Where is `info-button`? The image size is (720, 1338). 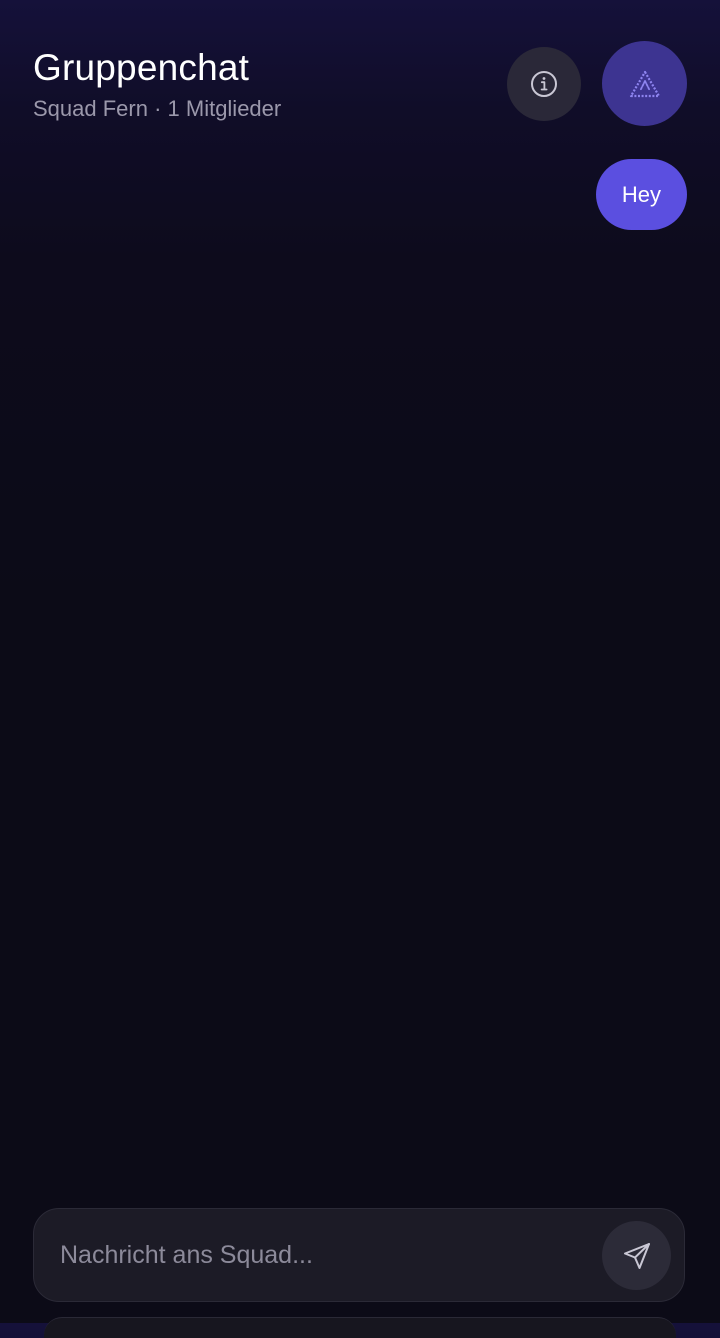
info-button is located at coordinates (544, 84).